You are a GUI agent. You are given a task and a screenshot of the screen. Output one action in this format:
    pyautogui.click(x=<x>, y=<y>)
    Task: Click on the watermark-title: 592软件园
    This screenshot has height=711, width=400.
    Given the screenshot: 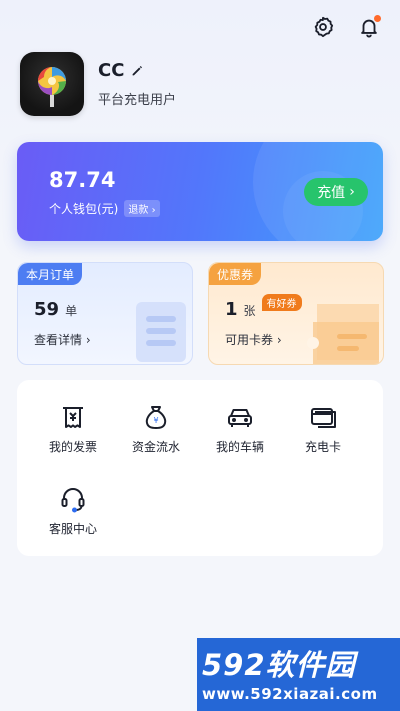 What is the action you would take?
    pyautogui.click(x=279, y=665)
    